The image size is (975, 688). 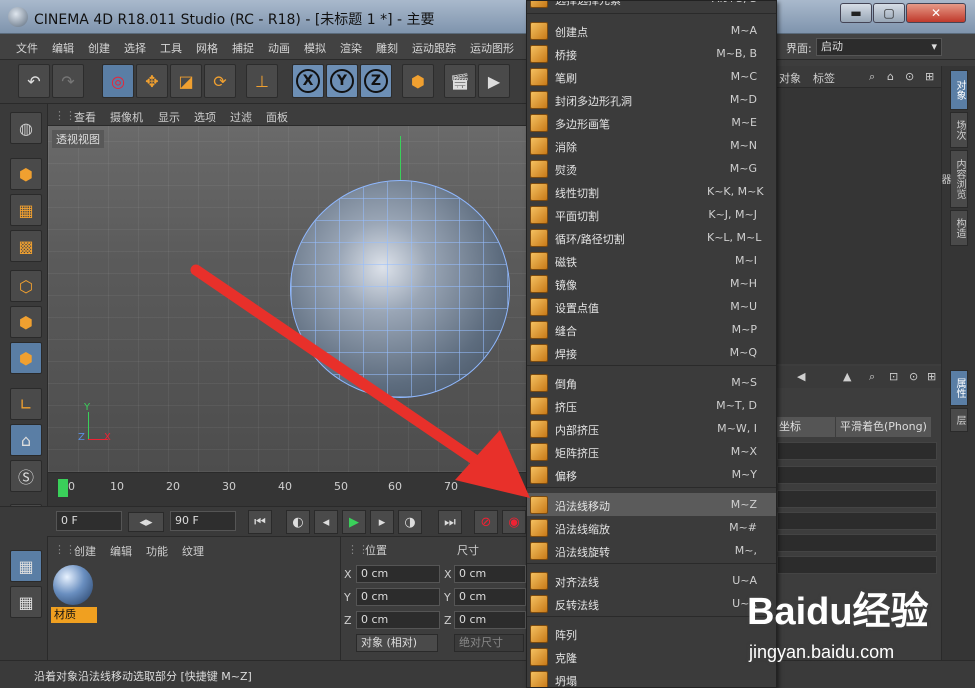 What do you see at coordinates (450, 522) in the screenshot?
I see `go-to-end-button: ⏭` at bounding box center [450, 522].